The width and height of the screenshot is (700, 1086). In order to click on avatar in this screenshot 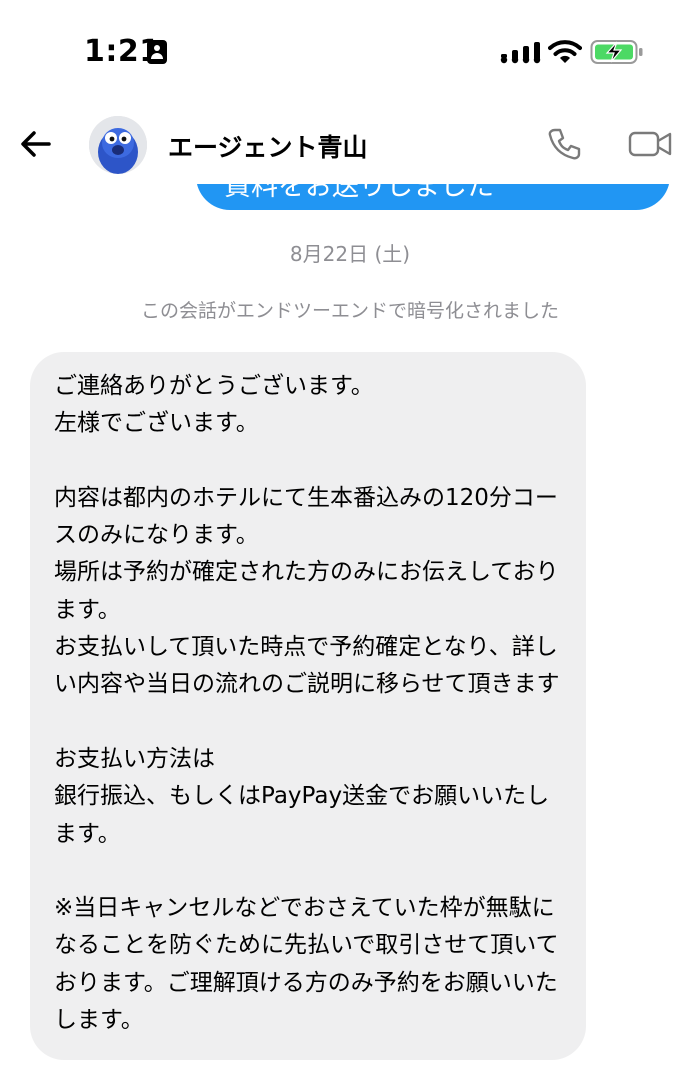, I will do `click(118, 145)`.